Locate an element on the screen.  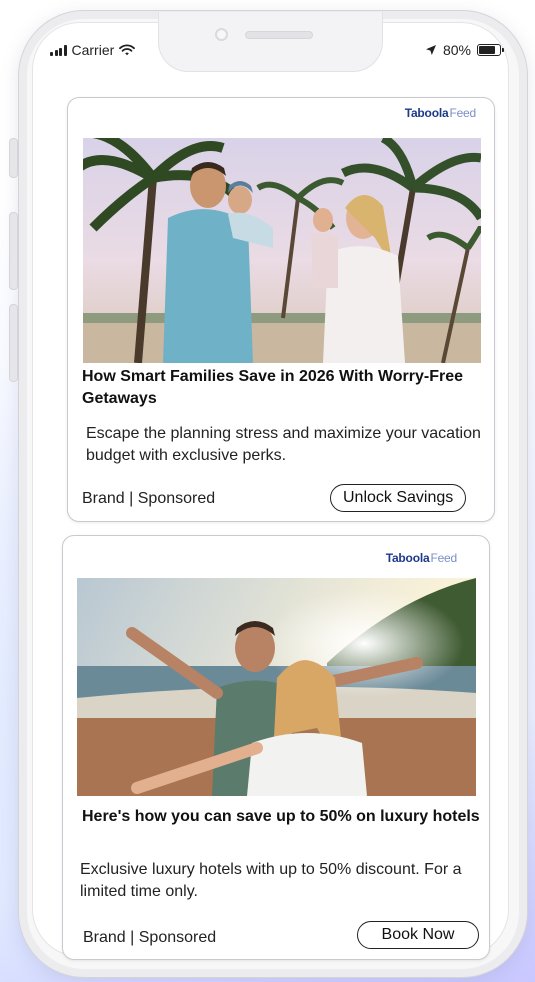
wifi-icon is located at coordinates (127, 50).